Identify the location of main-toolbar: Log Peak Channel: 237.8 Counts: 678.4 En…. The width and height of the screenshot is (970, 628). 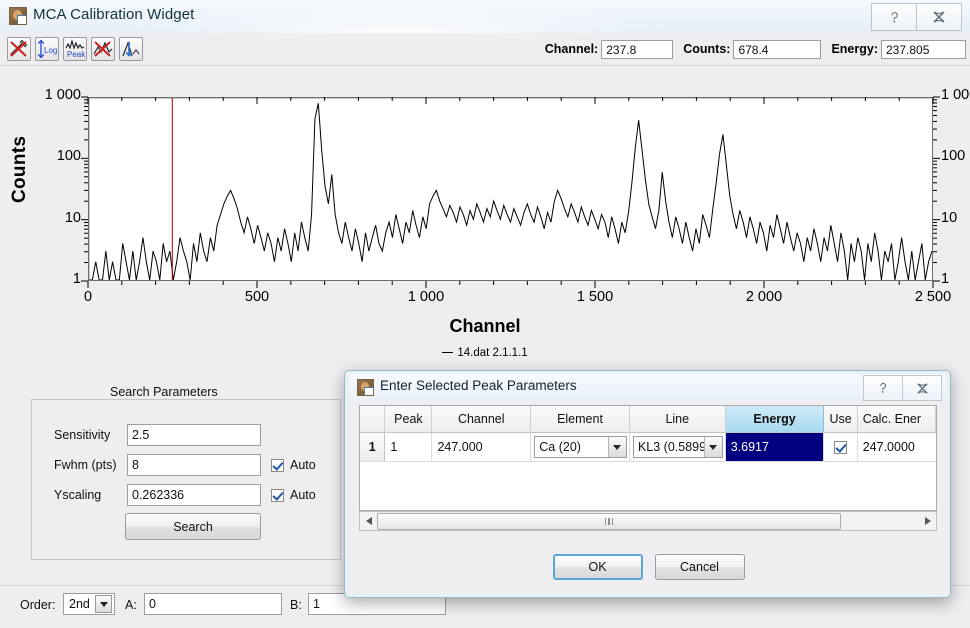
(485, 49).